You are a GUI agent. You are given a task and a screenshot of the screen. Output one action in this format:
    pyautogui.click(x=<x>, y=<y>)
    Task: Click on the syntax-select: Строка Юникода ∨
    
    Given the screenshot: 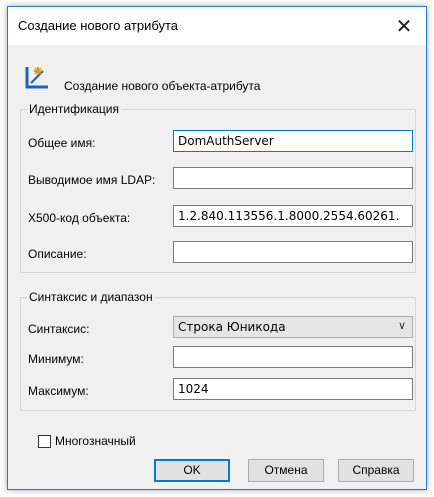 What is the action you would take?
    pyautogui.click(x=293, y=327)
    